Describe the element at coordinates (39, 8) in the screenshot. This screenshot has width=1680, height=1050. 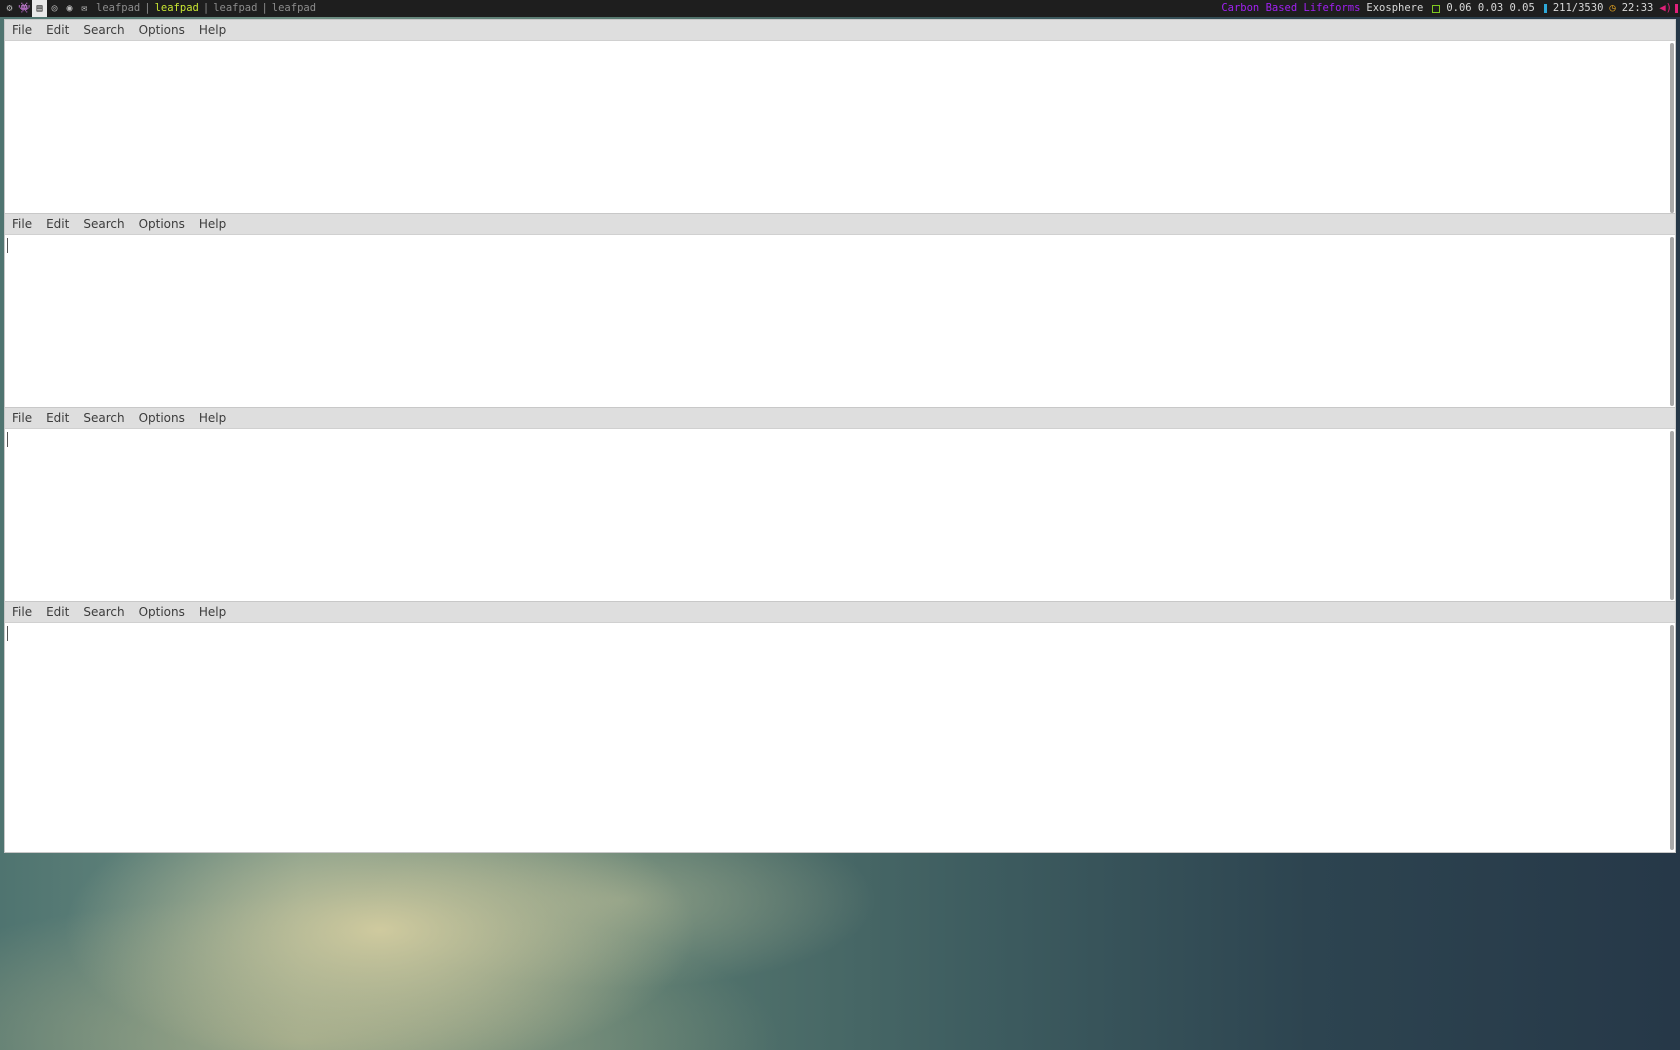
I see `document-icon: ▤` at that location.